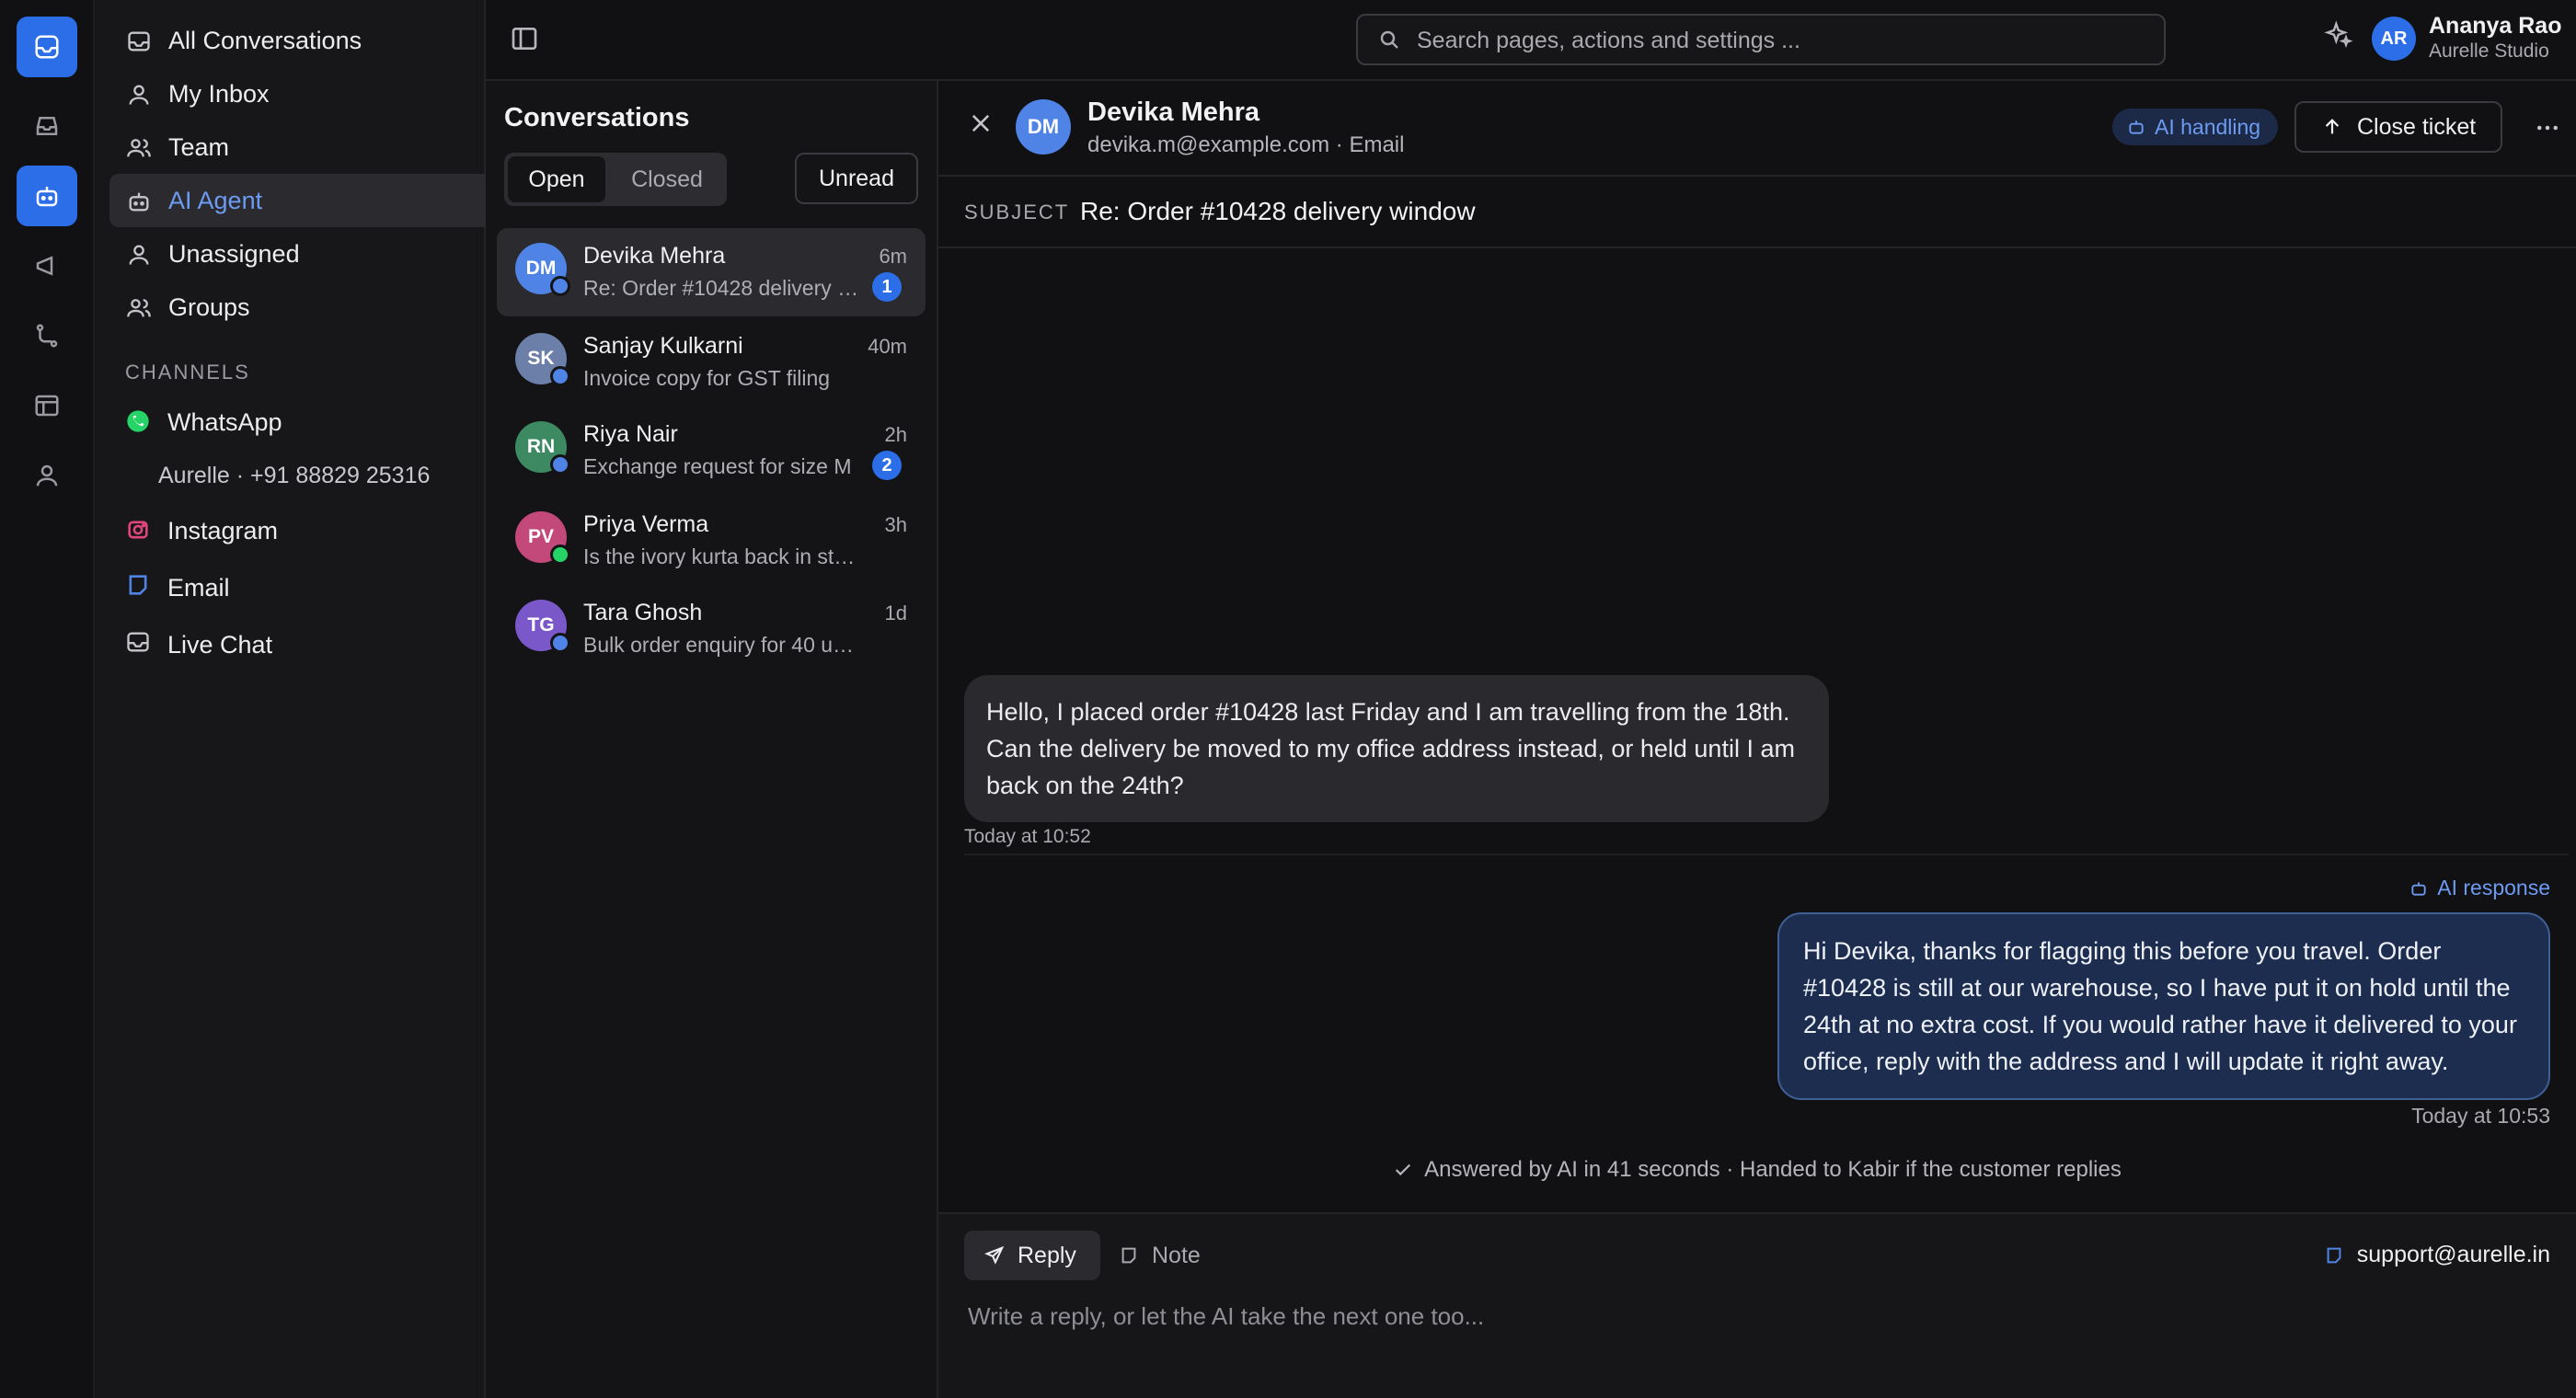 The height and width of the screenshot is (1398, 2576). I want to click on avatar: RN, so click(542, 448).